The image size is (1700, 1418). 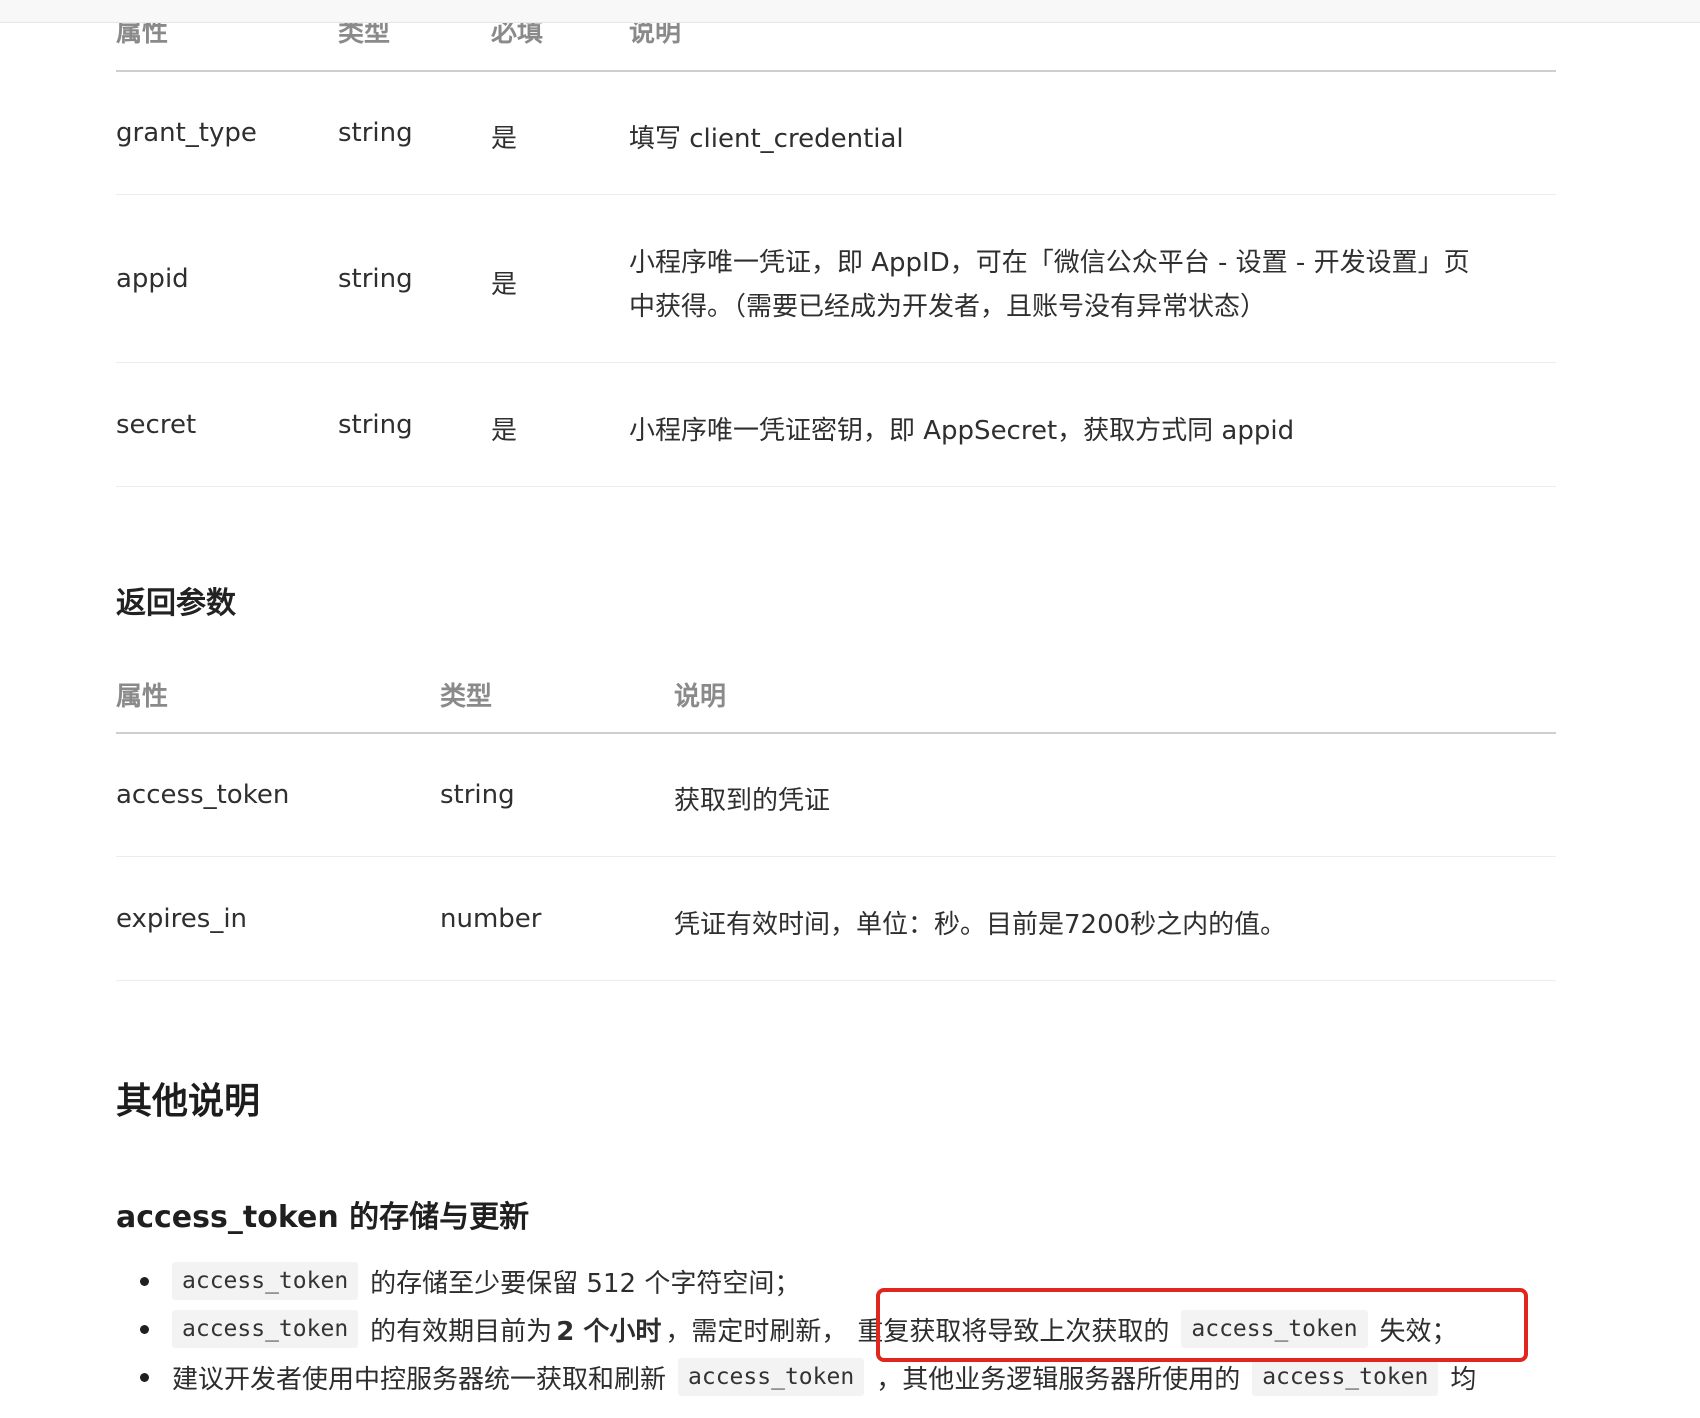 I want to click on return-name: expires_in, so click(x=182, y=919).